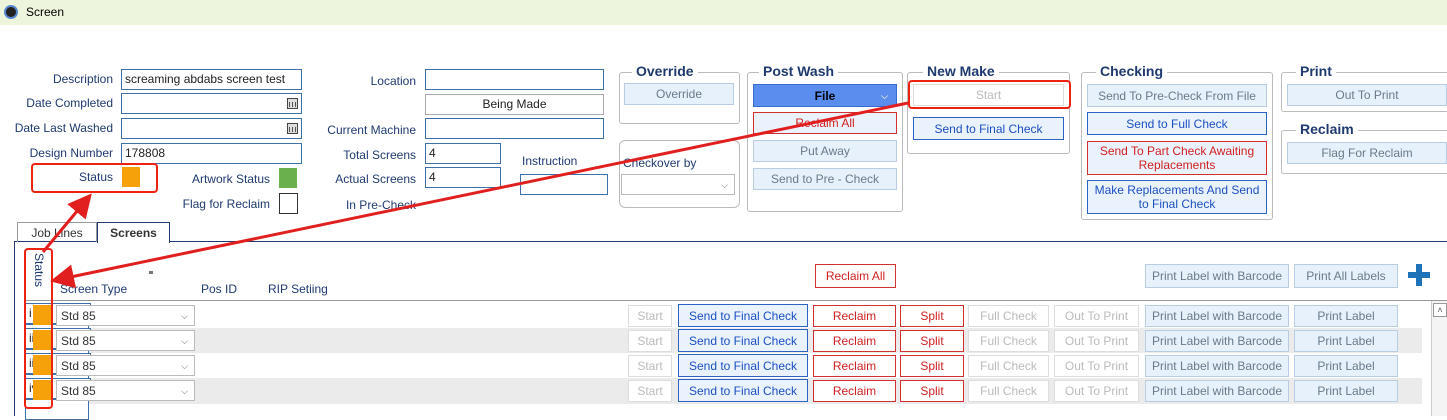  Describe the element at coordinates (133, 232) in the screenshot. I see `tab-screens: Screens` at that location.